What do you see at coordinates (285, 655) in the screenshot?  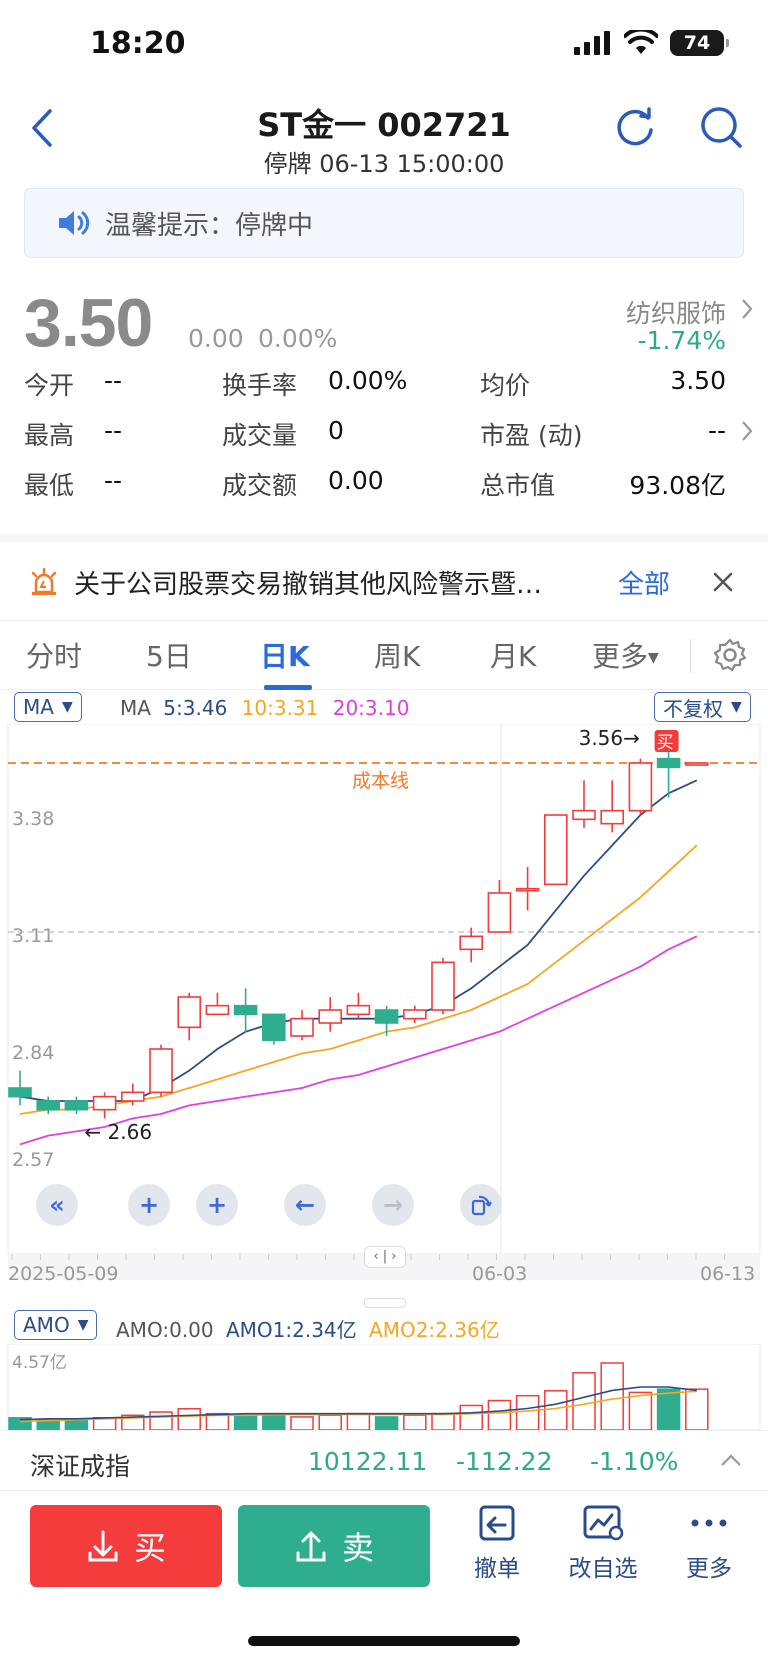 I see `tab-daily-k: 日K` at bounding box center [285, 655].